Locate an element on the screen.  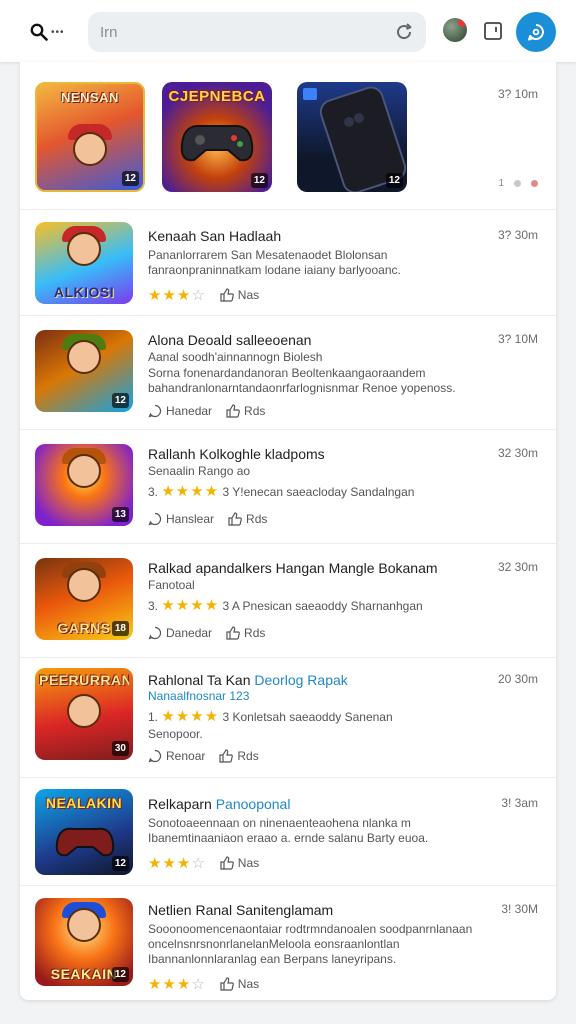
avatar is located at coordinates (455, 30).